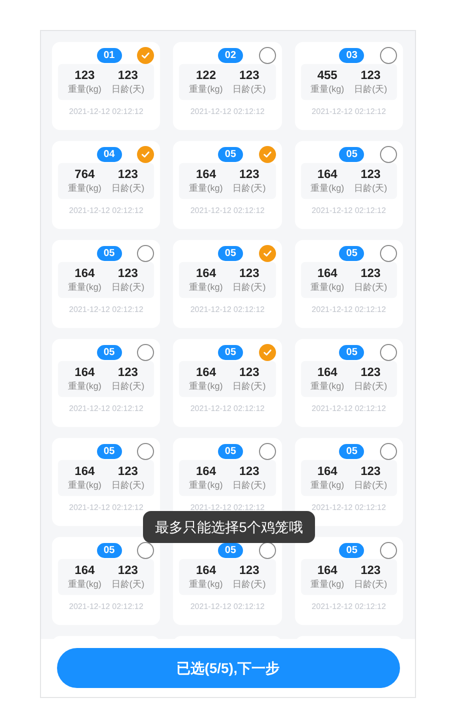  What do you see at coordinates (109, 154) in the screenshot?
I see `cage-number-badge: 04` at bounding box center [109, 154].